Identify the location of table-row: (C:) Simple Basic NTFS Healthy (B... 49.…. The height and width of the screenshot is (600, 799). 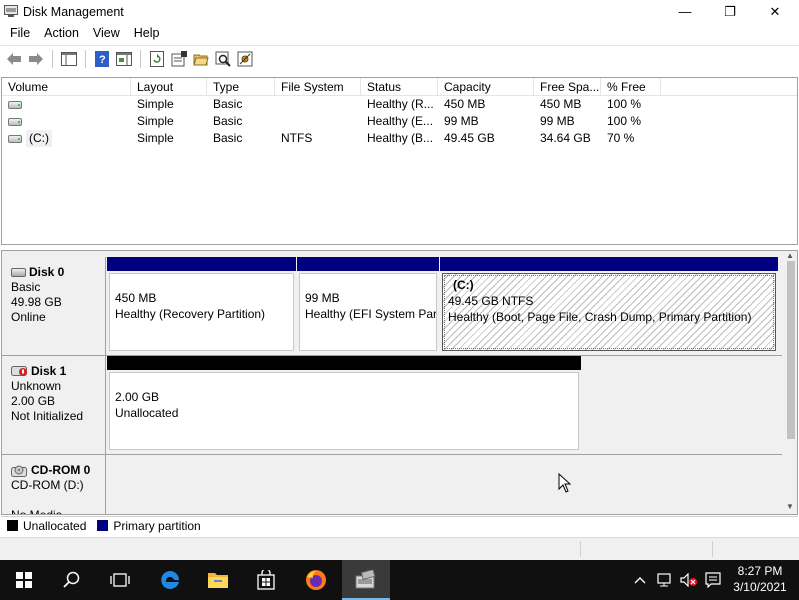
(399, 138).